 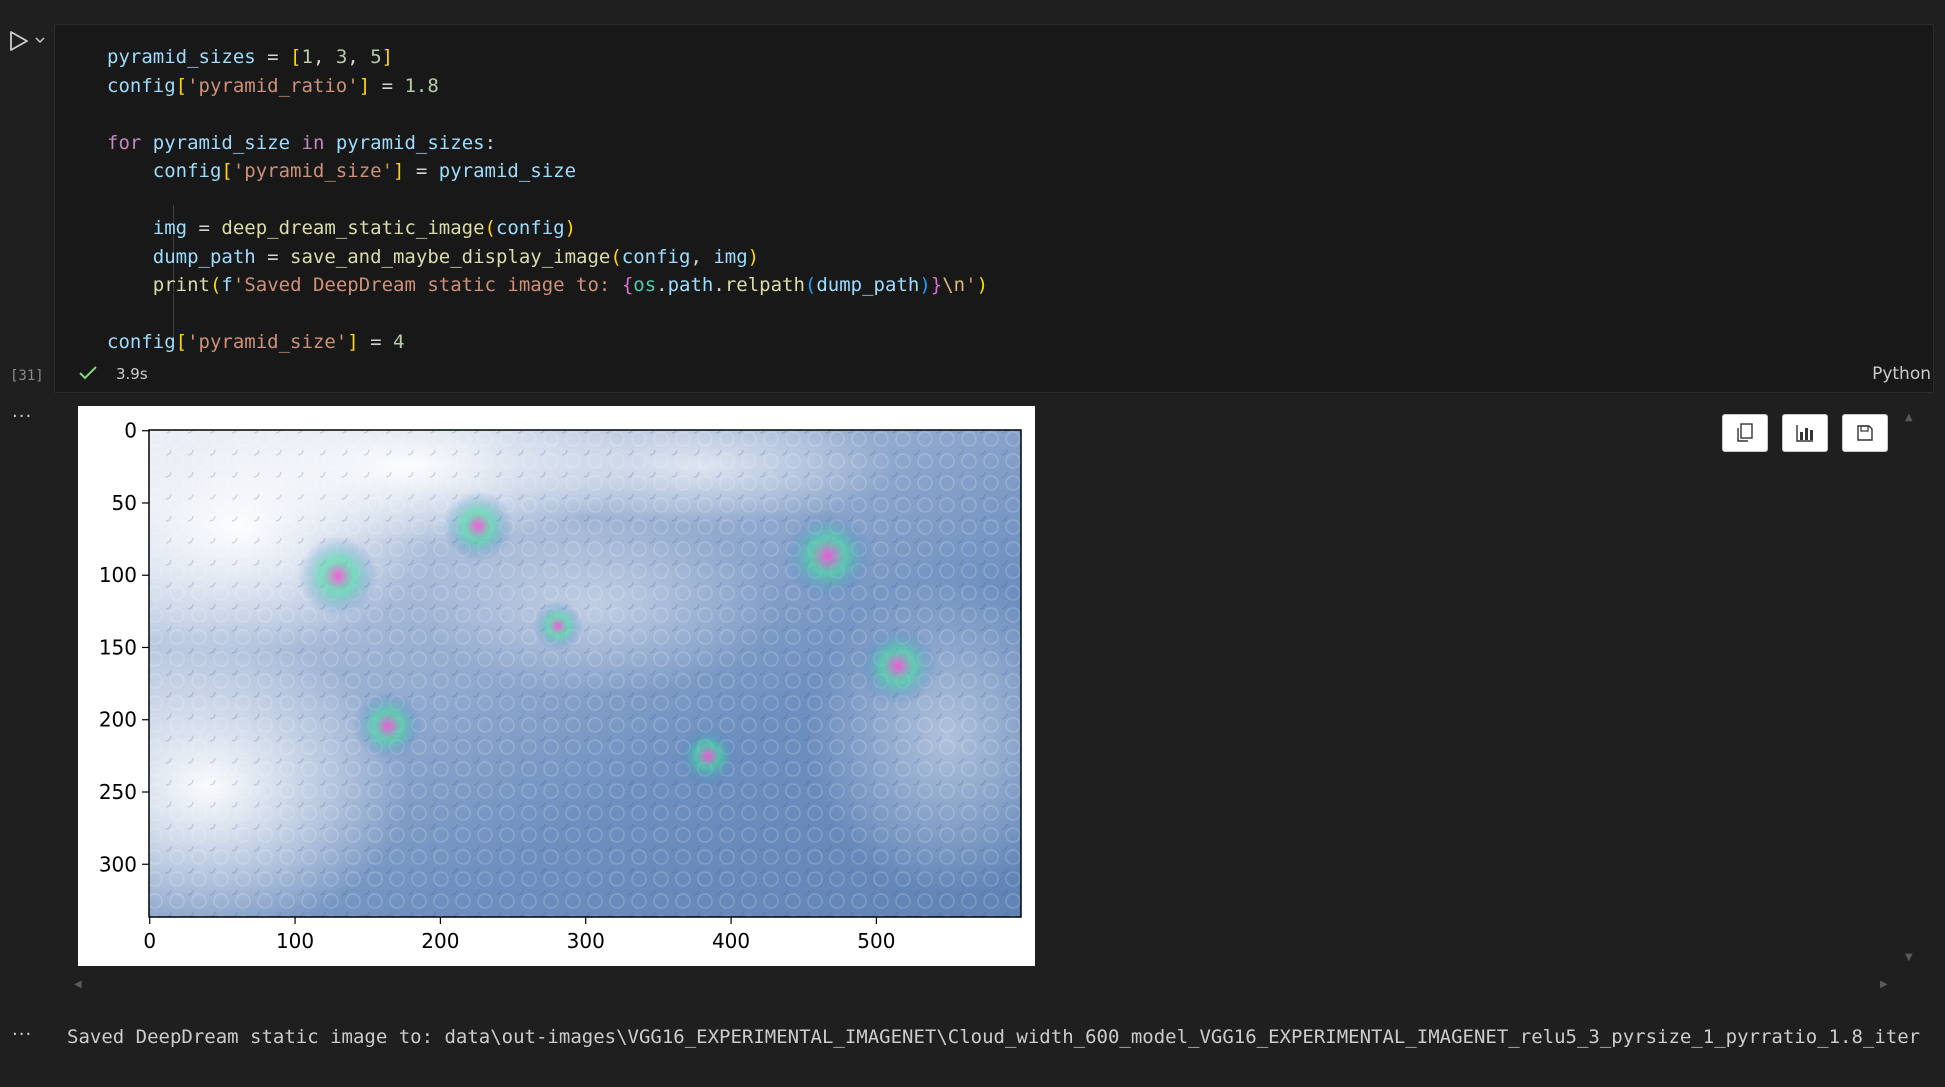 What do you see at coordinates (256, 342) in the screenshot?
I see `code-line-8: config['pyramid_size'] = 4` at bounding box center [256, 342].